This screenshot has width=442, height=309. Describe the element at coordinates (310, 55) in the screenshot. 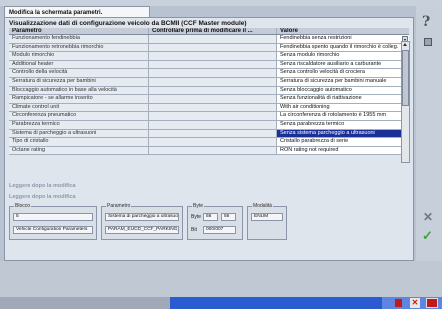

I see `value-text: Senza modulo rimorchio` at that location.